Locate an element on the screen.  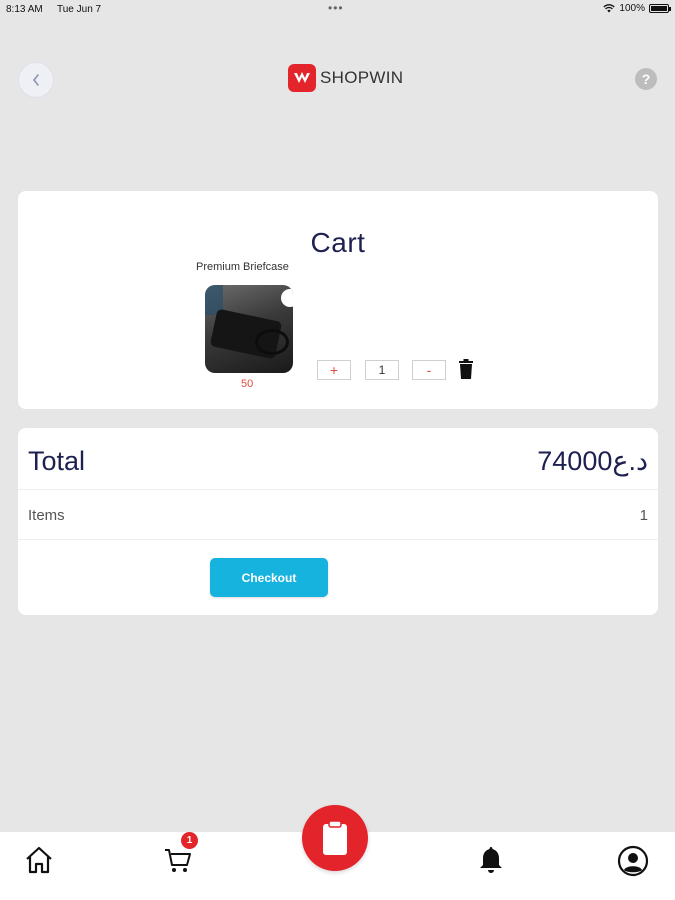
product-image is located at coordinates (249, 329).